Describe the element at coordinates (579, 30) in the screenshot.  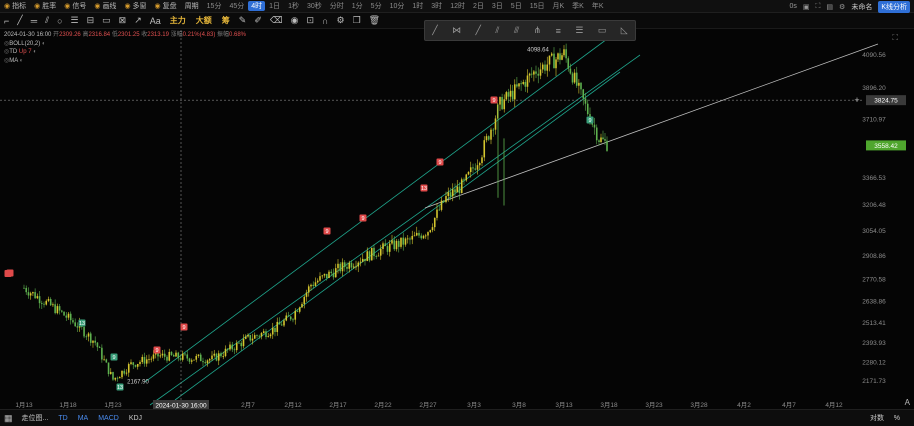
I see `gann-icon: ☰` at that location.